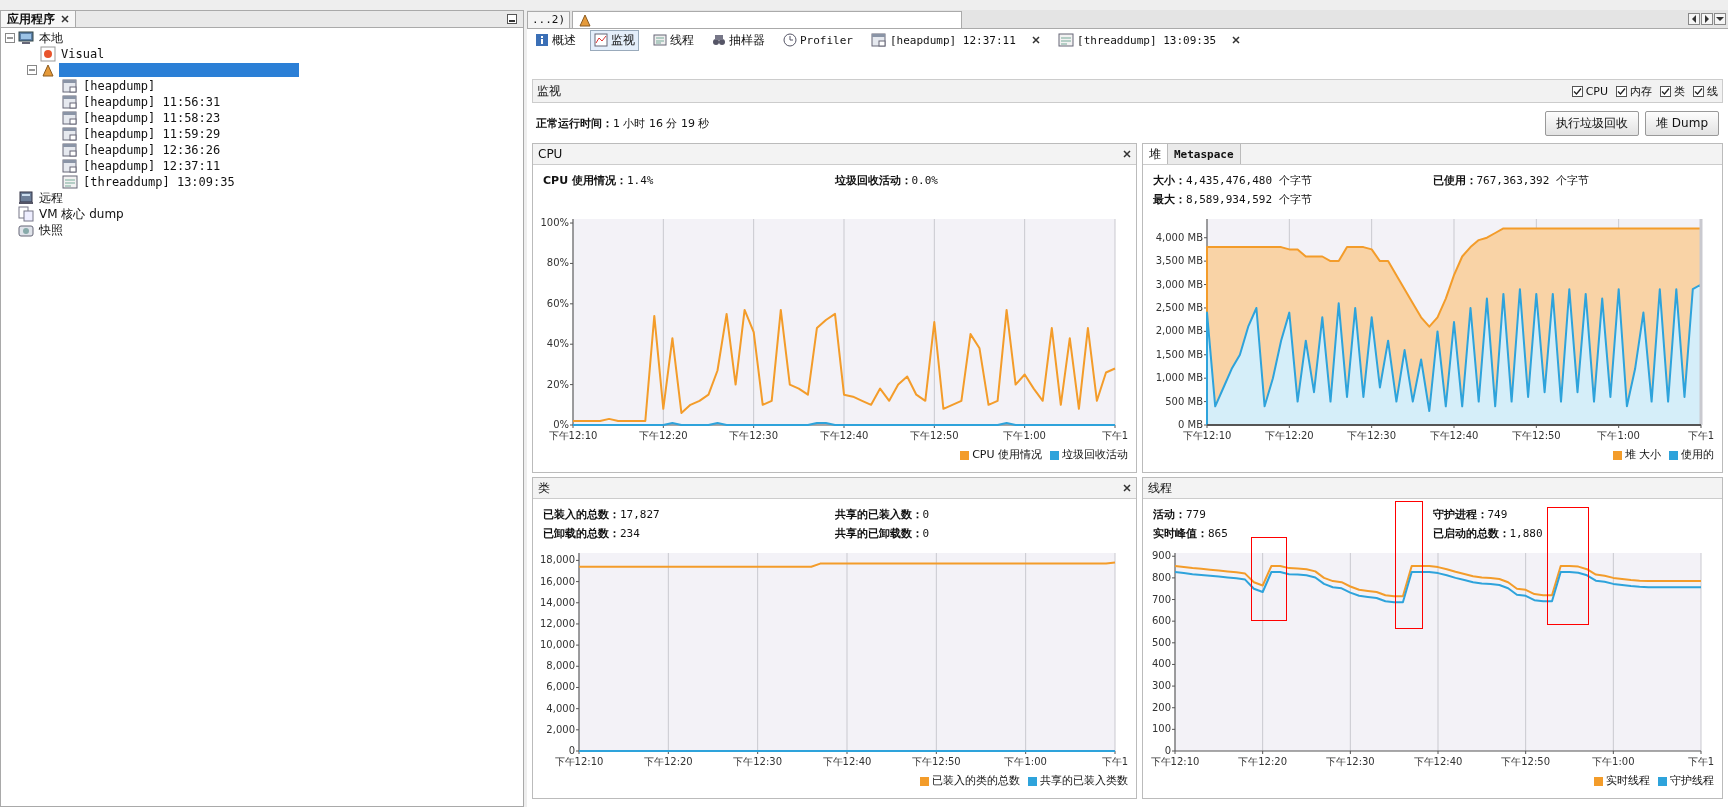 The height and width of the screenshot is (807, 1728). I want to click on axis-label: 2,000 MB, so click(1179, 331).